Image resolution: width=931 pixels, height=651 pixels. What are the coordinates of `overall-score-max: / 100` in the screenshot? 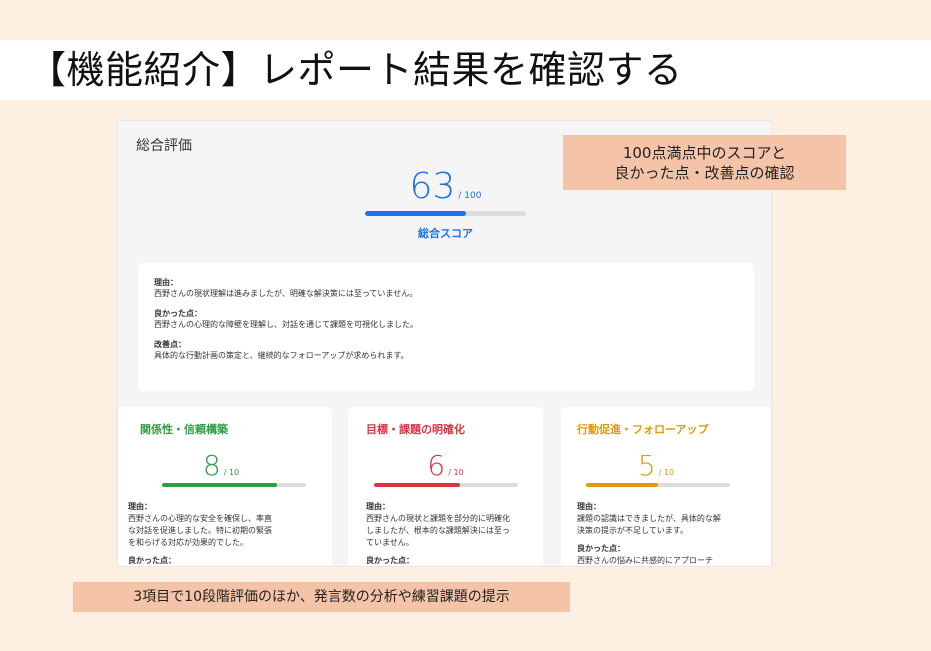 It's located at (470, 196).